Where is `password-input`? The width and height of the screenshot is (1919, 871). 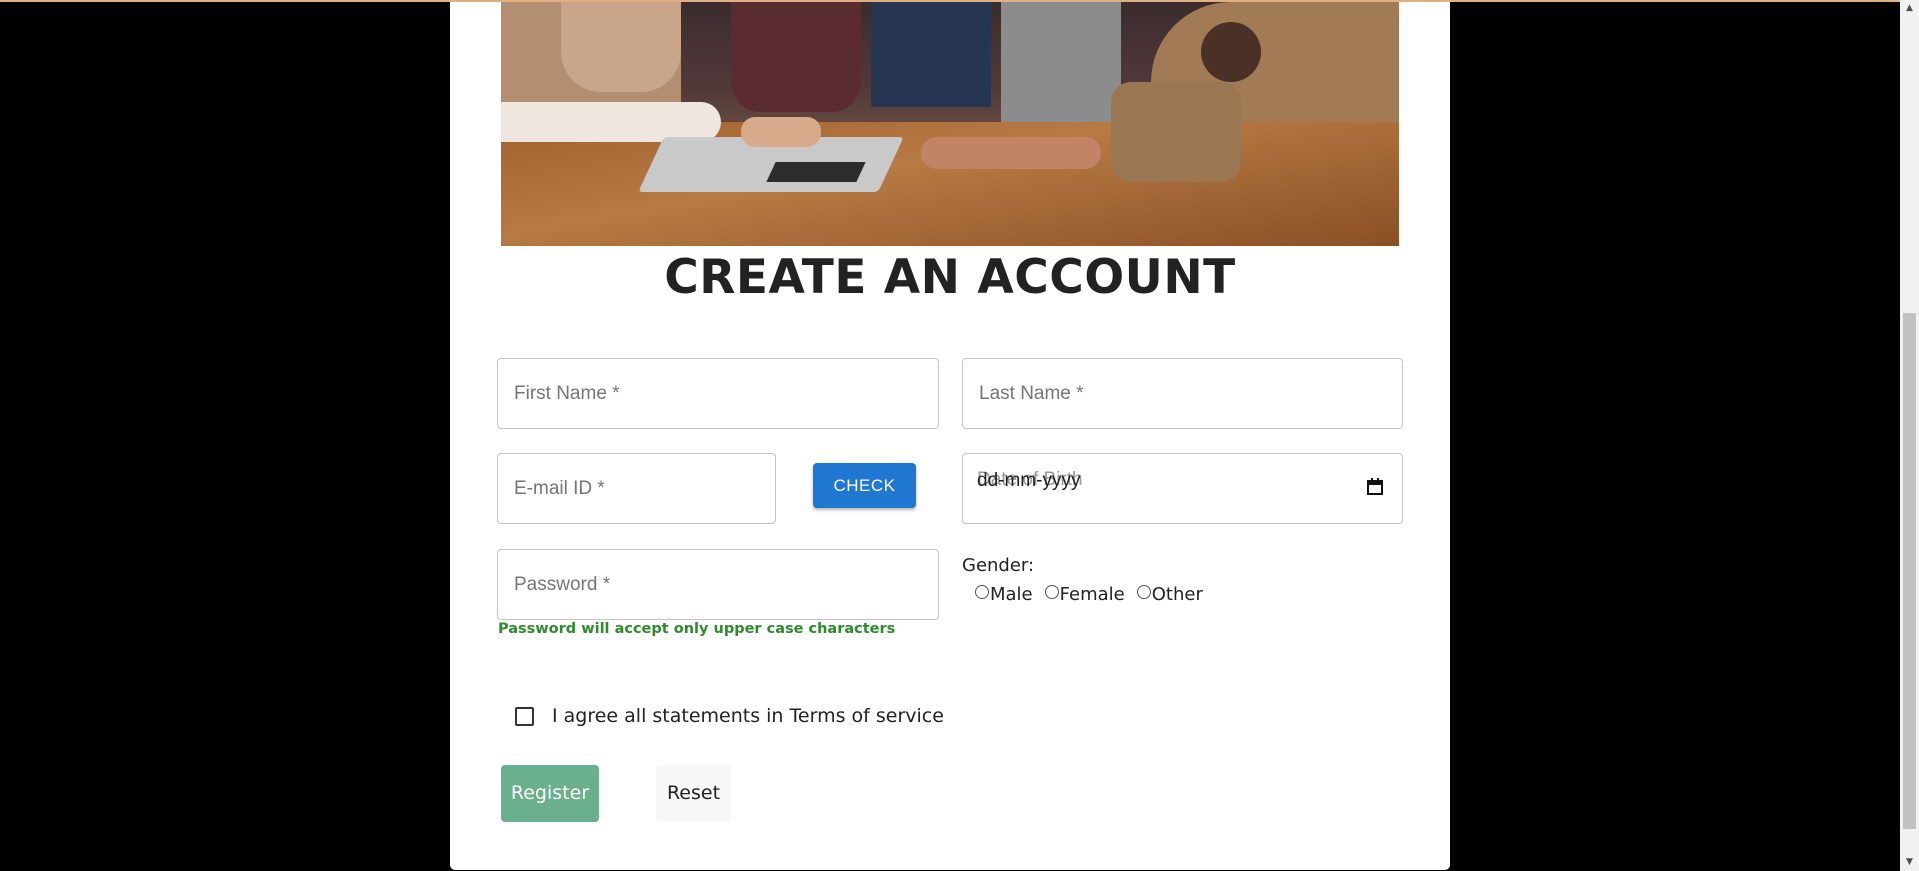
password-input is located at coordinates (718, 584).